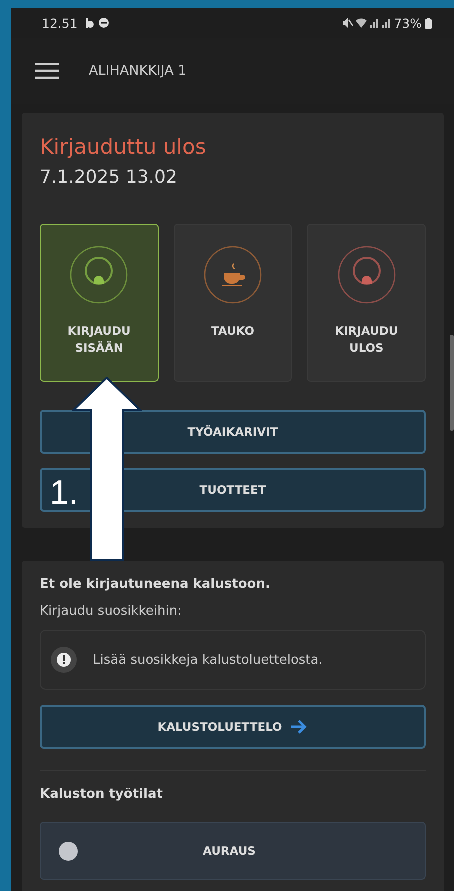 This screenshot has height=891, width=454. Describe the element at coordinates (428, 23) in the screenshot. I see `battery-icon` at that location.